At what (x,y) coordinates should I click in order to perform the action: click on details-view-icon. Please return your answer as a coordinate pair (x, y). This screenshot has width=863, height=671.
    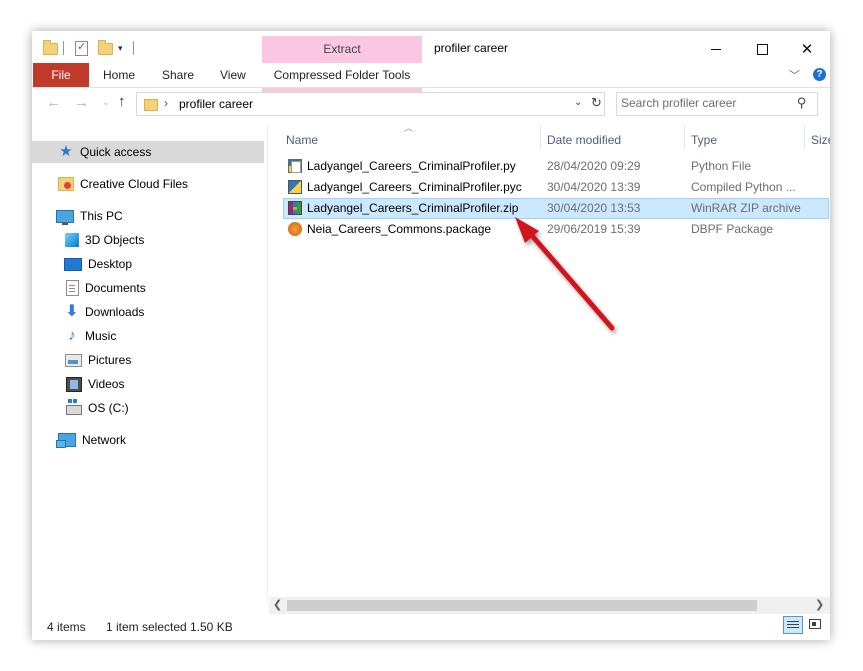
    Looking at the image, I should click on (793, 621).